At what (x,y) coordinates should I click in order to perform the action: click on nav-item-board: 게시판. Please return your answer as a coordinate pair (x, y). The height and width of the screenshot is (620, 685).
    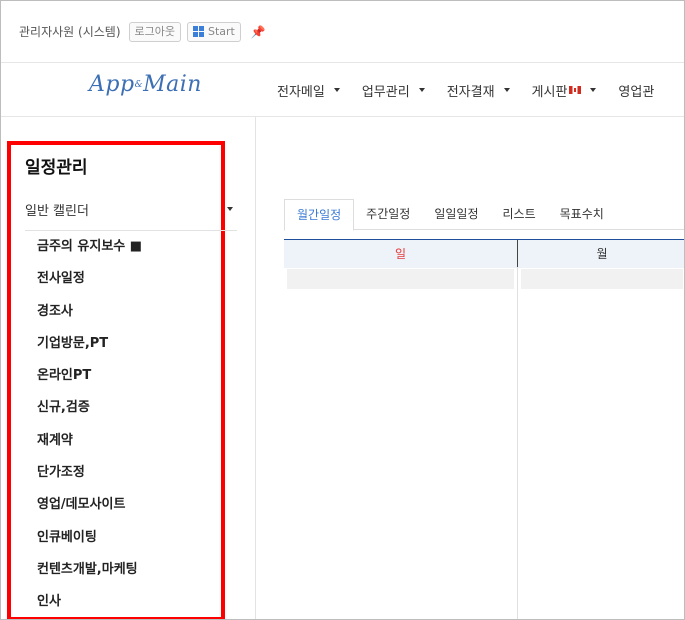
    Looking at the image, I should click on (564, 90).